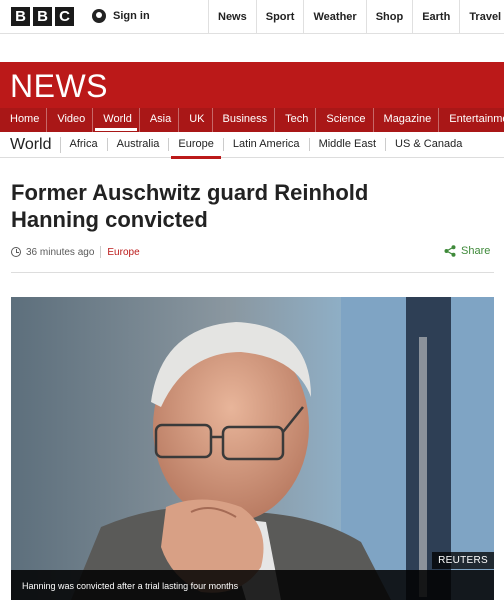 The height and width of the screenshot is (616, 504). What do you see at coordinates (463, 560) in the screenshot?
I see `image-credit: REUTERS` at bounding box center [463, 560].